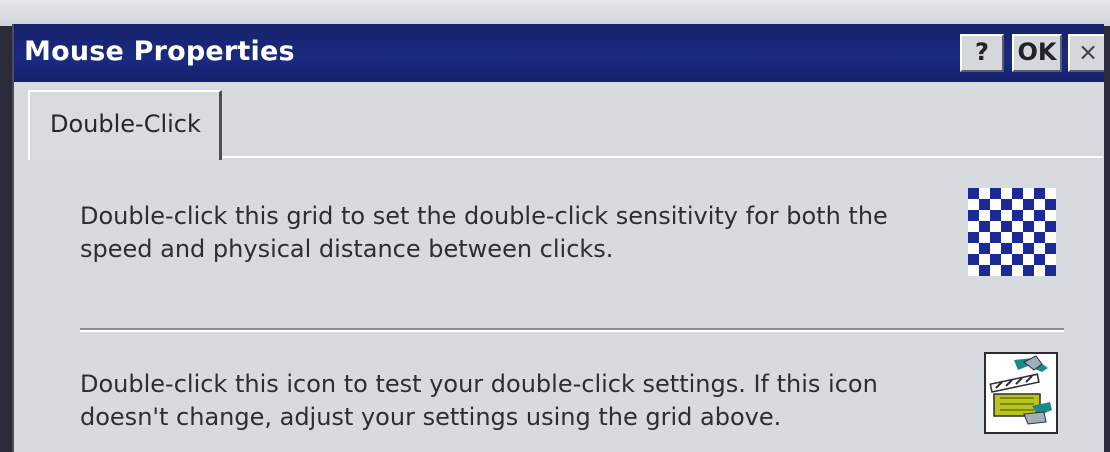 This screenshot has width=1110, height=452. Describe the element at coordinates (982, 53) in the screenshot. I see `help-button: ?` at that location.